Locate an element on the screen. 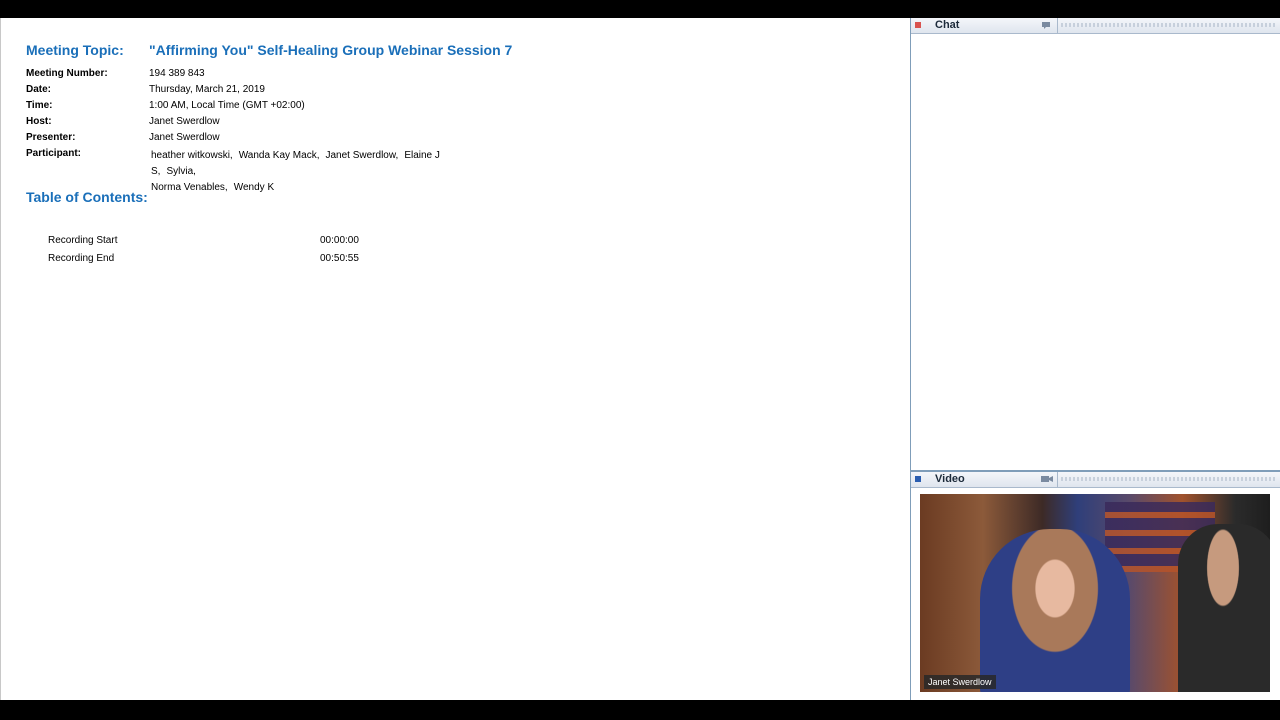 Image resolution: width=1280 pixels, height=720 pixels. chat-panel-header: Chat is located at coordinates (1095, 26).